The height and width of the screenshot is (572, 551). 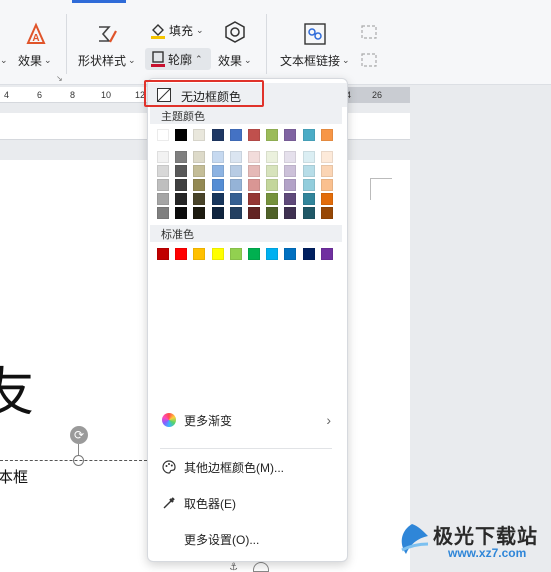 What do you see at coordinates (17, 393) in the screenshot?
I see `document-glyph: 友` at bounding box center [17, 393].